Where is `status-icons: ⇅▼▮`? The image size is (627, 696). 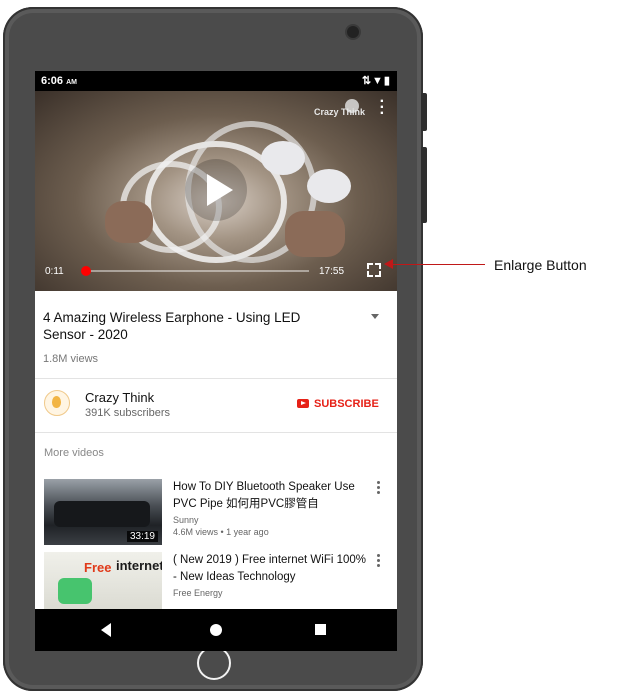 status-icons: ⇅▼▮ is located at coordinates (376, 81).